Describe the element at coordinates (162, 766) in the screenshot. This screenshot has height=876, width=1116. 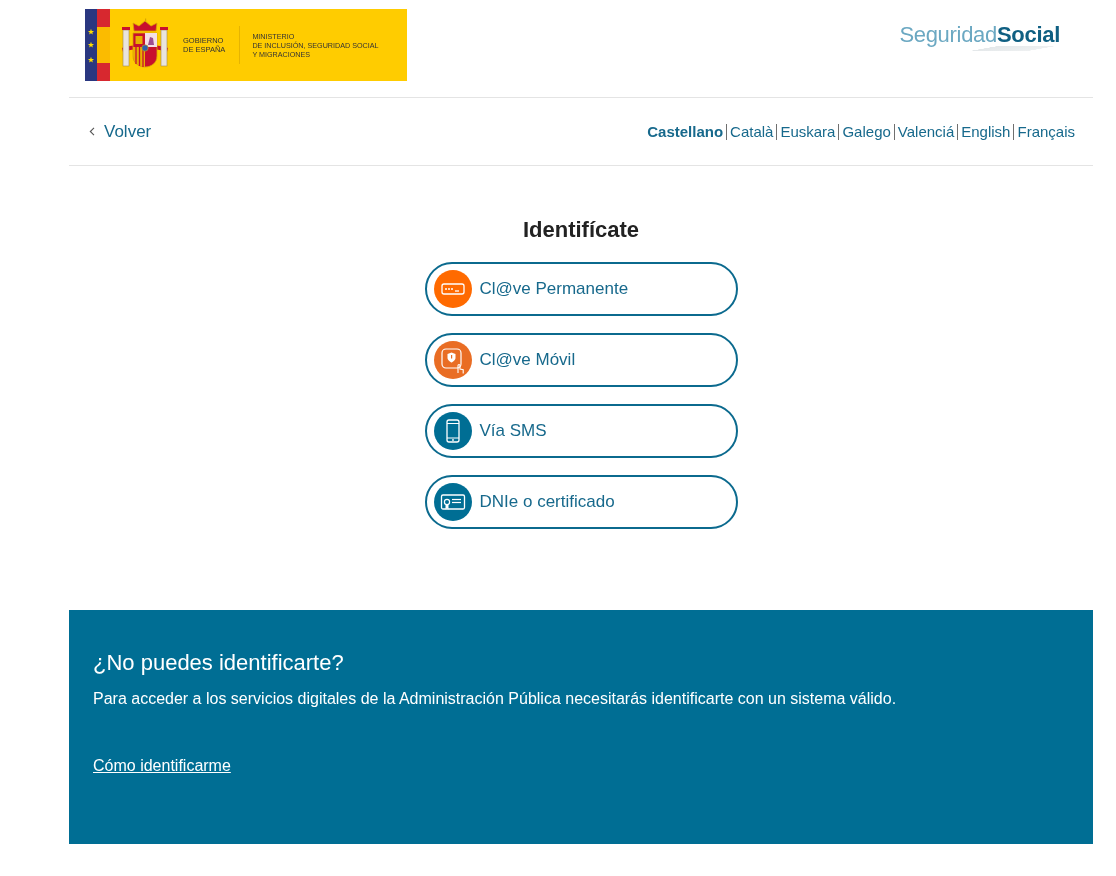
I see `help-link: Cómo identificarme` at that location.